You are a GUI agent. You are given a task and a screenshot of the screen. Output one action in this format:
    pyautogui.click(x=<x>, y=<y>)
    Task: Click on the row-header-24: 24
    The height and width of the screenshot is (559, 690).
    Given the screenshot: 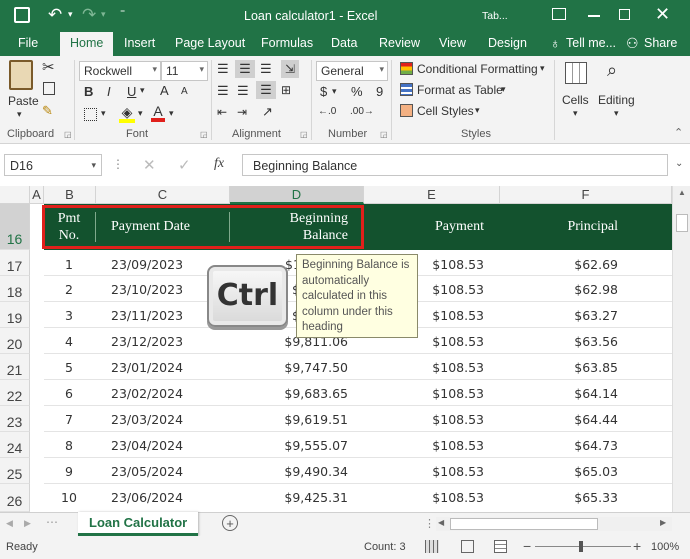 What is the action you would take?
    pyautogui.click(x=15, y=445)
    